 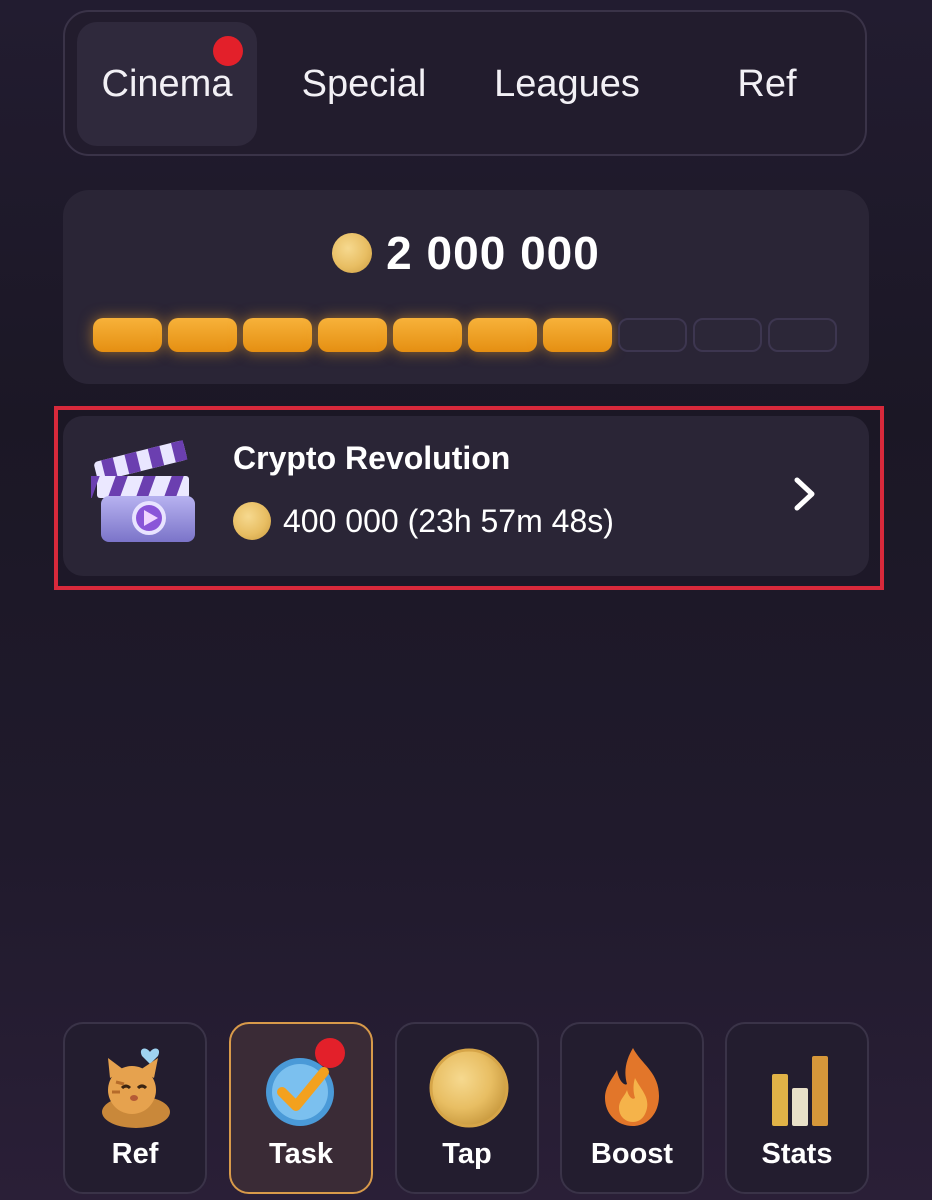 I want to click on nav-stats-label: Stats, so click(x=797, y=1154).